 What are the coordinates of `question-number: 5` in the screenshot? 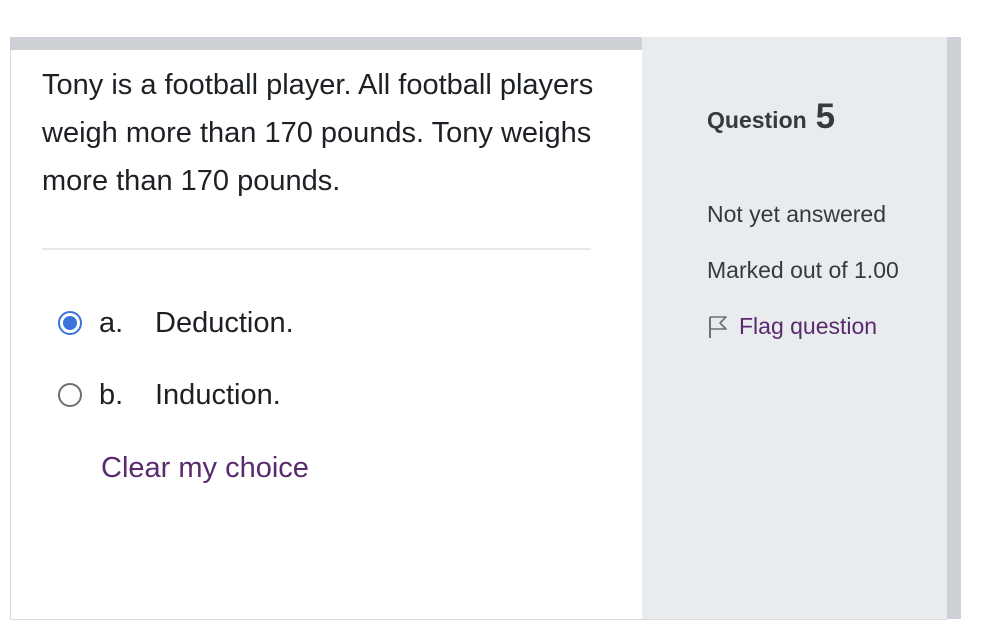 It's located at (825, 116).